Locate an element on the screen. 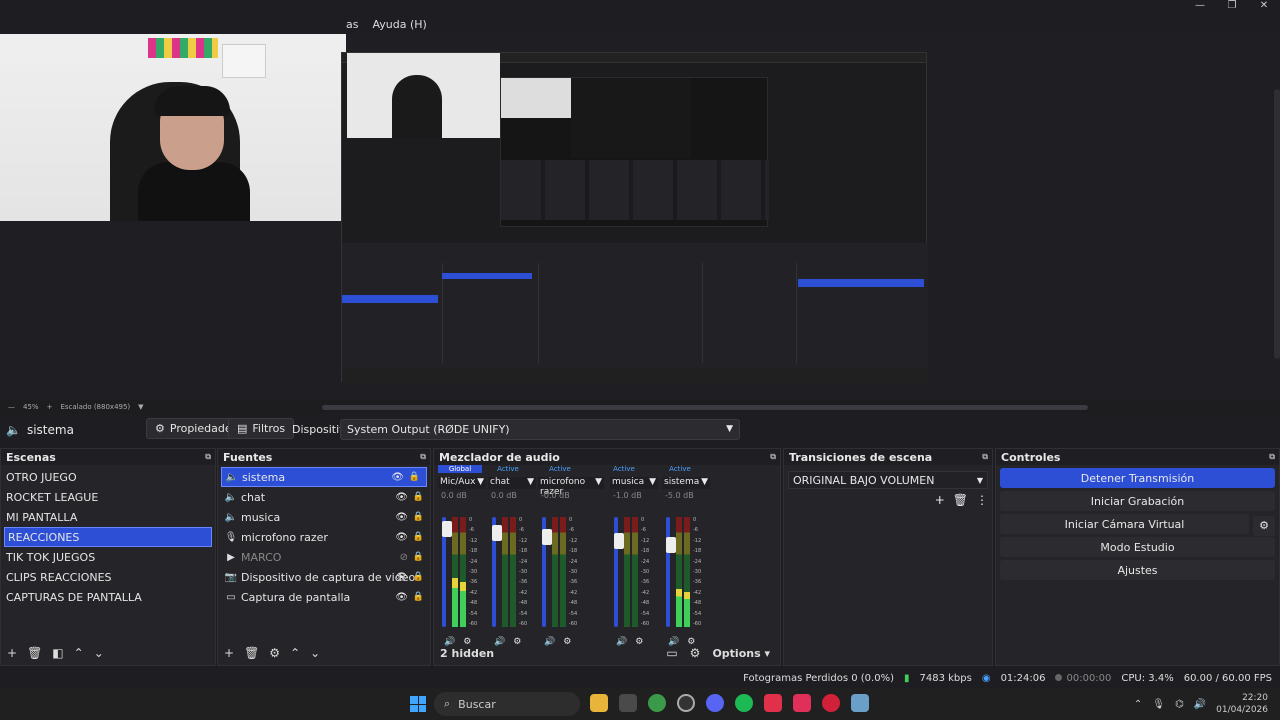  chevron-down-icon: ▼ is located at coordinates (140, 407).